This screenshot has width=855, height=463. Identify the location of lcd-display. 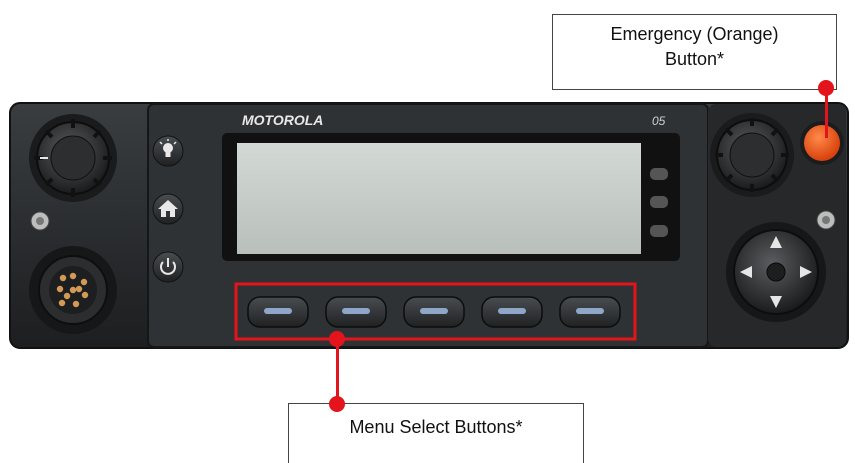
(439, 198).